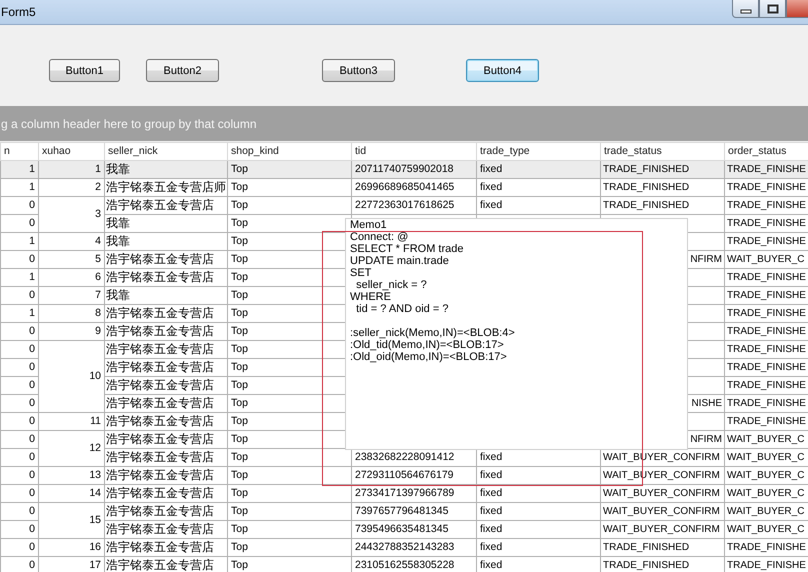  I want to click on table-cell: 6, so click(71, 277).